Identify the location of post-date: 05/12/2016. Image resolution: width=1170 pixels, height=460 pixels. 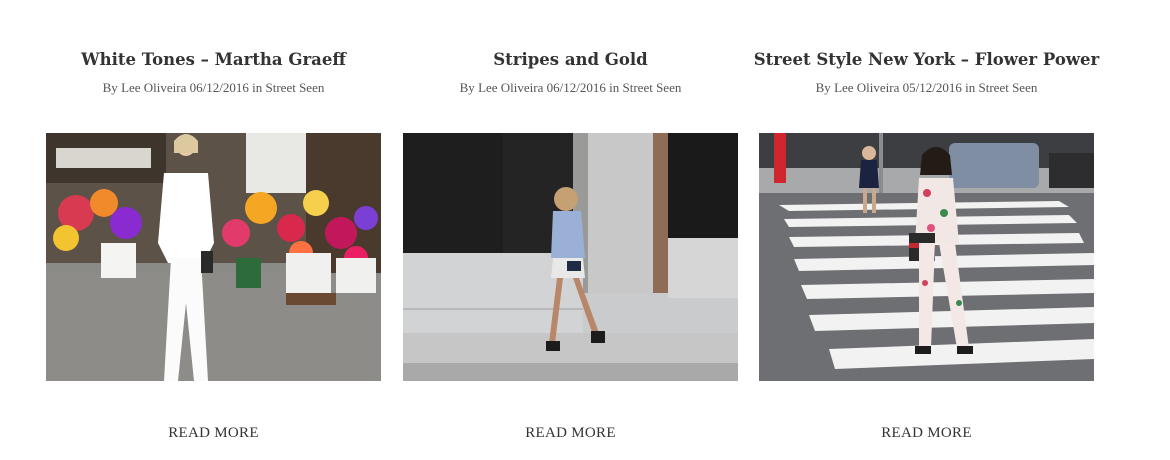
(932, 87).